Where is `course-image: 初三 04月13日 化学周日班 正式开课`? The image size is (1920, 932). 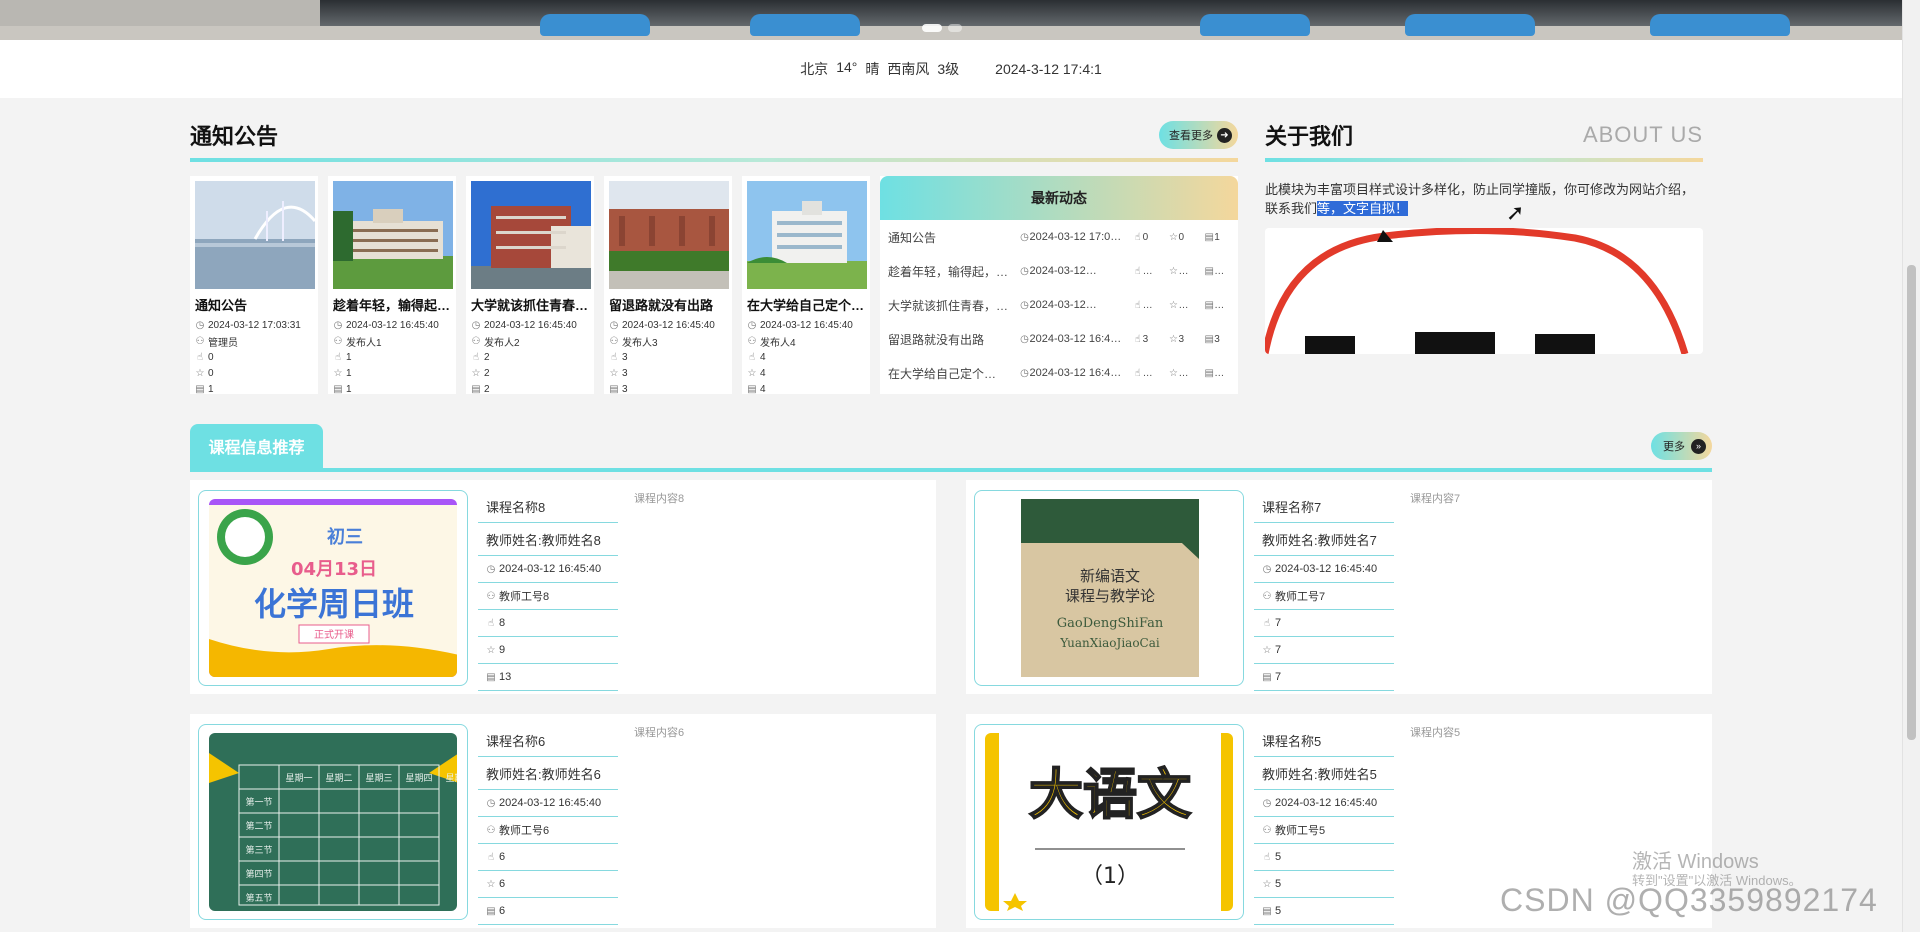
course-image: 初三 04月13日 化学周日班 正式开课 is located at coordinates (333, 588).